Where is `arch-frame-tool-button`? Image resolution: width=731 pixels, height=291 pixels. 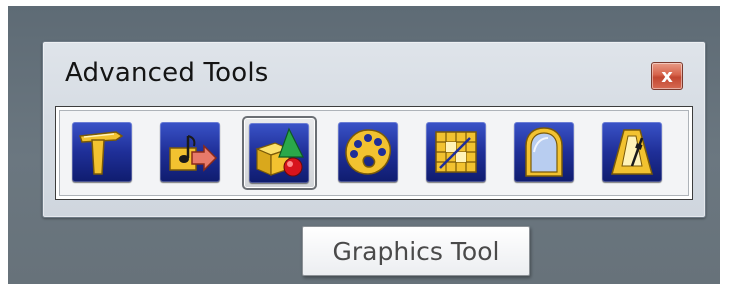 arch-frame-tool-button is located at coordinates (545, 153).